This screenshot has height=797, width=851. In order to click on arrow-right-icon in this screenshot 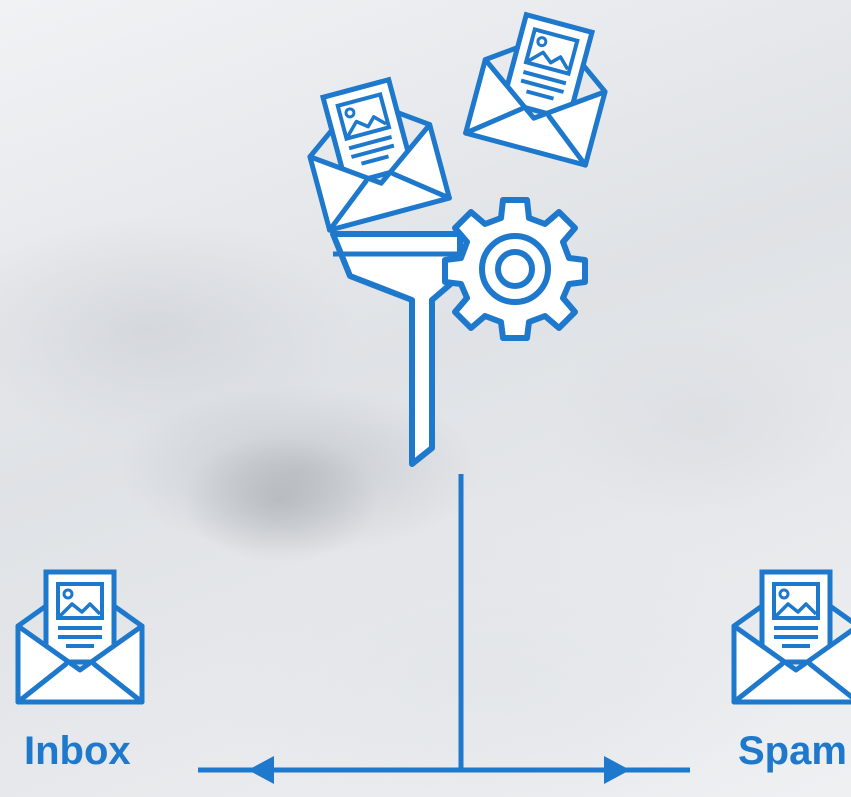, I will do `click(617, 770)`.